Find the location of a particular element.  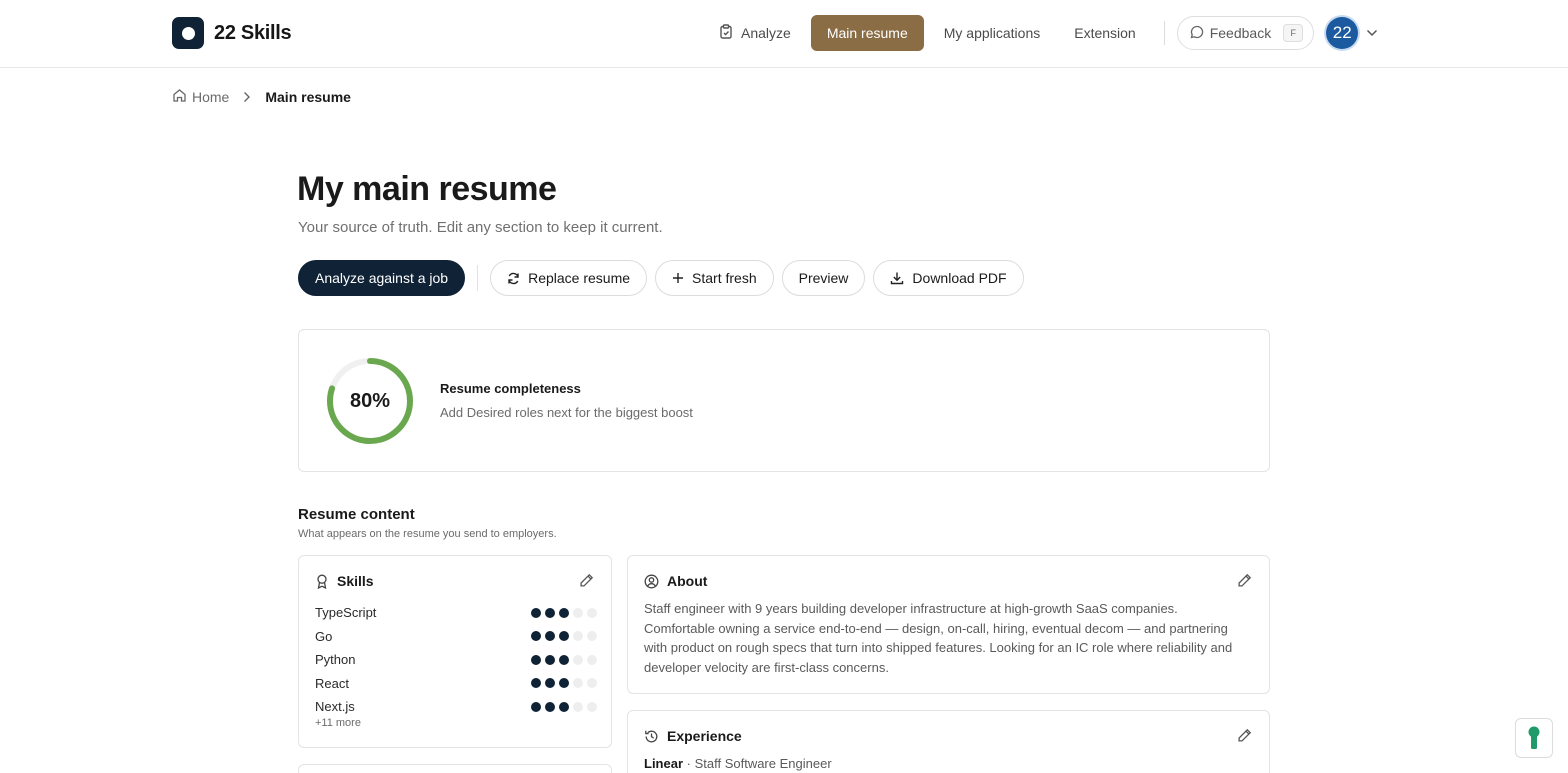

actions-divider is located at coordinates (478, 278).